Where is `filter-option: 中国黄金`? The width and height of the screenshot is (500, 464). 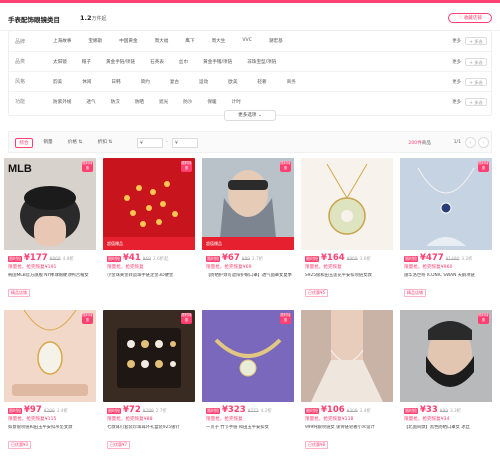 filter-option: 中国黄金 is located at coordinates (128, 41).